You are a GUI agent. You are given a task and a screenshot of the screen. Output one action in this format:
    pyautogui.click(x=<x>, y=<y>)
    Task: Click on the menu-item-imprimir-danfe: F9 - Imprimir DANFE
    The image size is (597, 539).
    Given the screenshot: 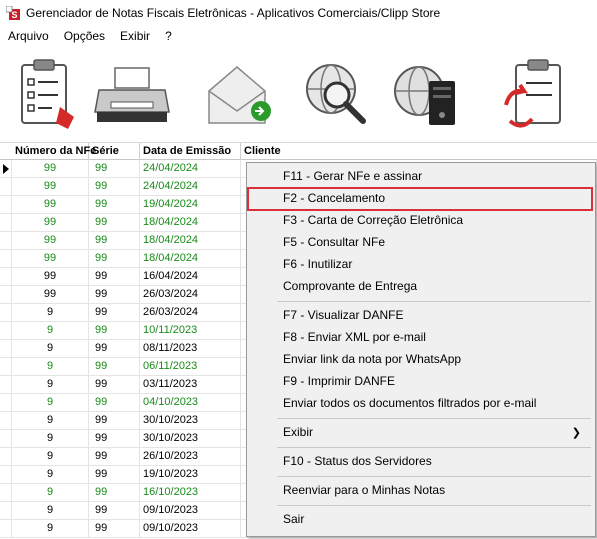 What is the action you would take?
    pyautogui.click(x=421, y=381)
    